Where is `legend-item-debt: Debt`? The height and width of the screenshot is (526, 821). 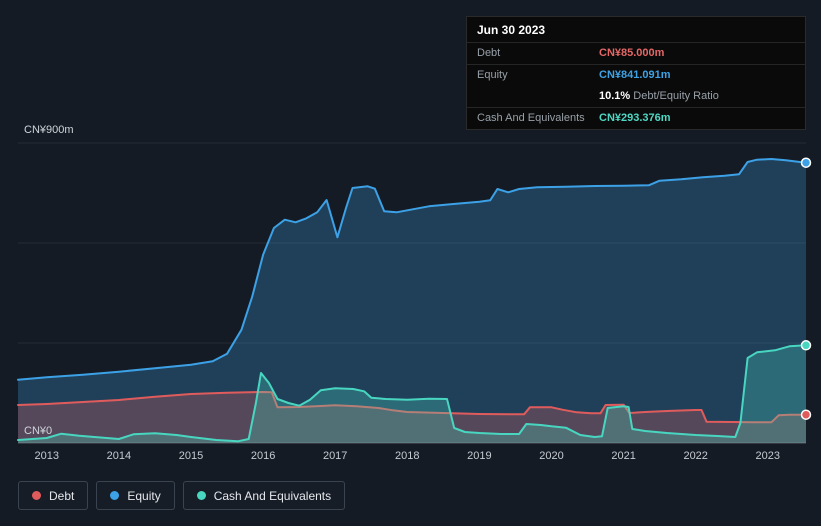
legend-item-debt: Debt is located at coordinates (53, 495).